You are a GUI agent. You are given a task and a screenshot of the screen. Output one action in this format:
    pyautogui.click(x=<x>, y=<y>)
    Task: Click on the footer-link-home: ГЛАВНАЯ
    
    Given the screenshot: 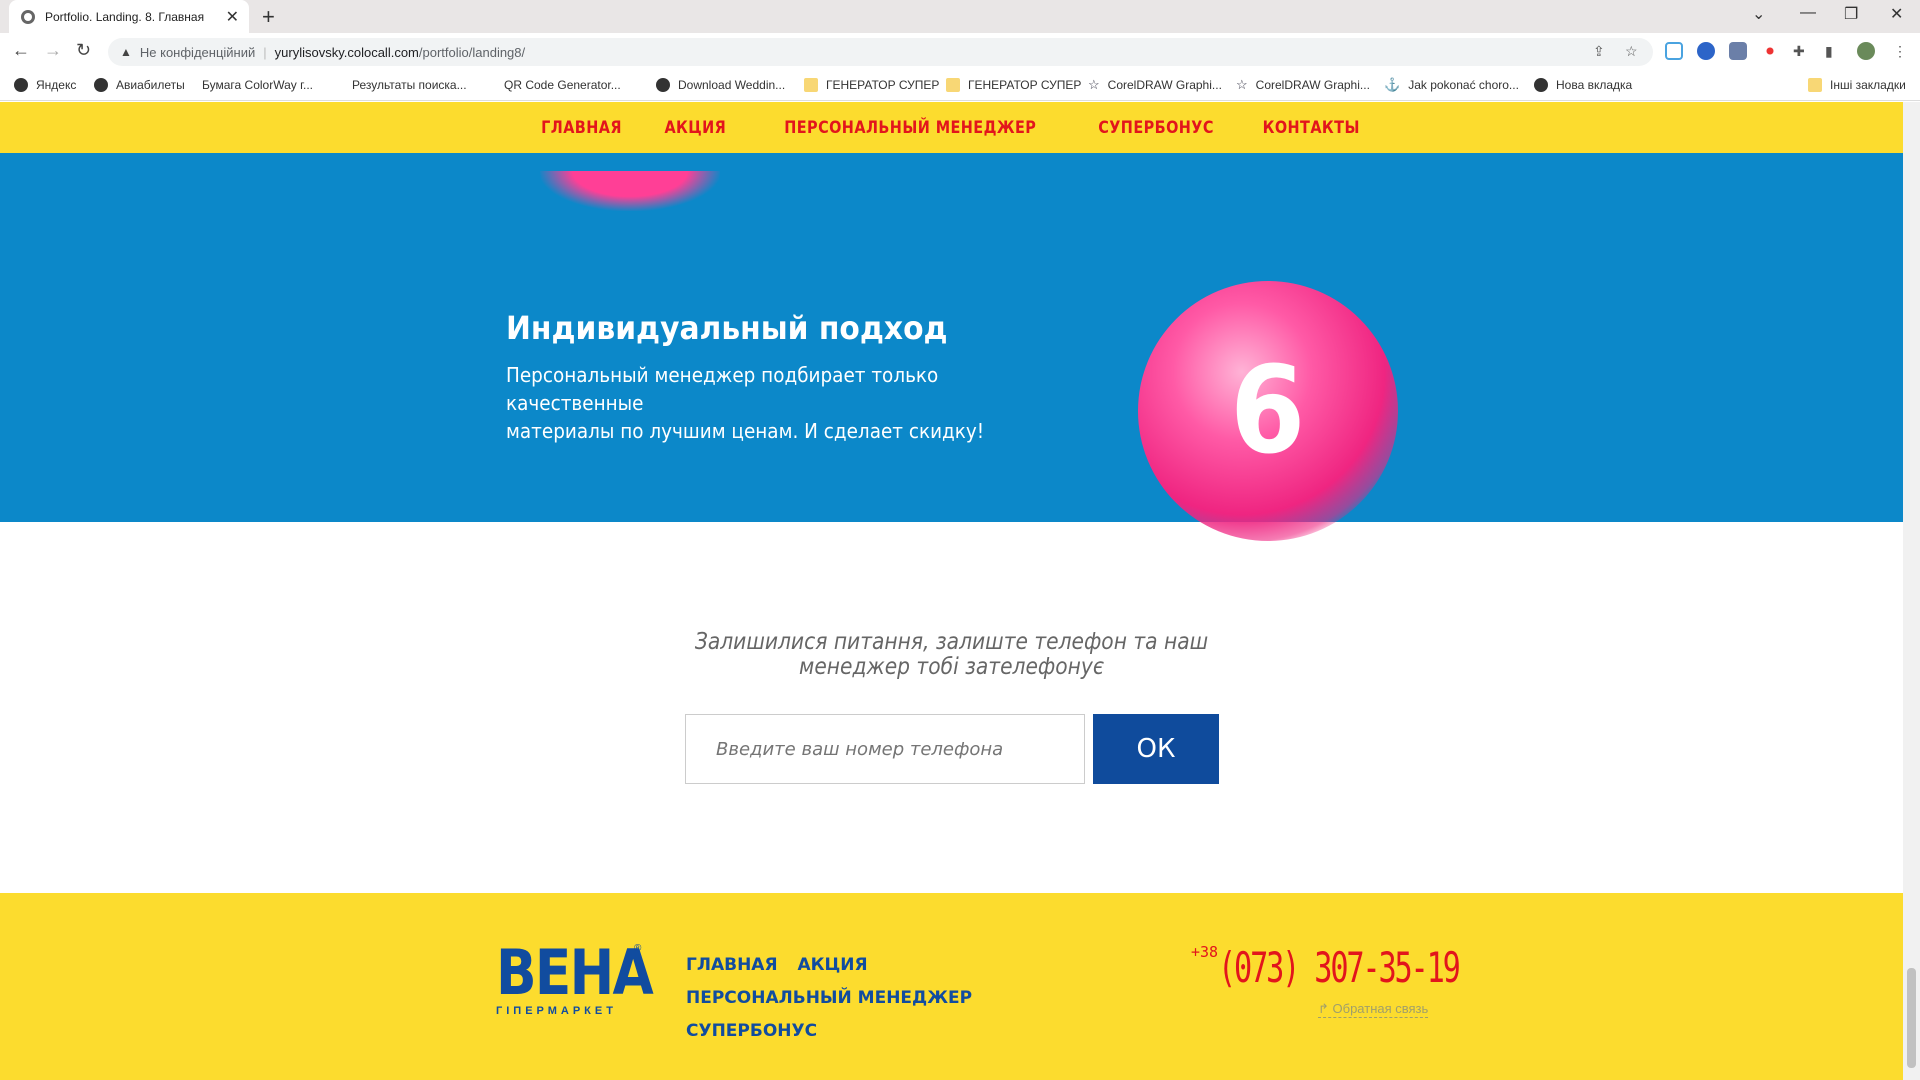 What is the action you would take?
    pyautogui.click(x=732, y=965)
    